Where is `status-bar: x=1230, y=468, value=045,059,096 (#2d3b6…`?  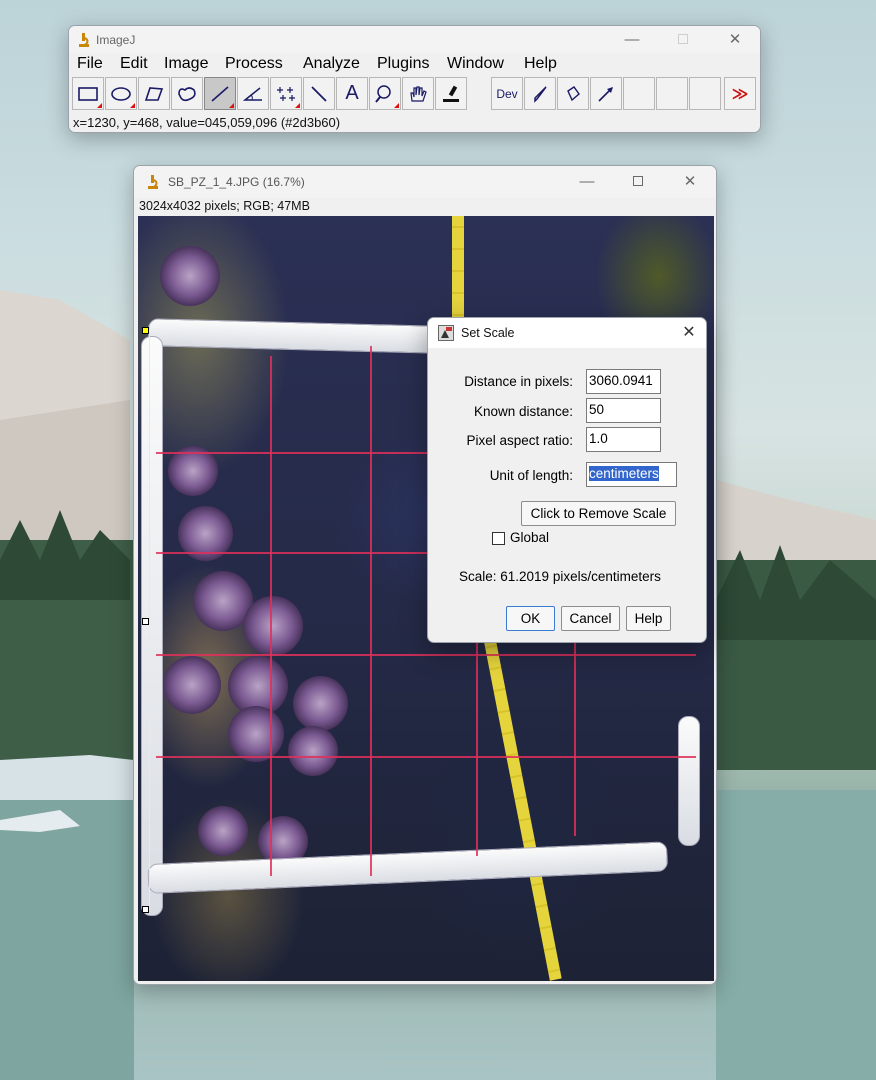
status-bar: x=1230, y=468, value=045,059,096 (#2d3b6… is located at coordinates (207, 122).